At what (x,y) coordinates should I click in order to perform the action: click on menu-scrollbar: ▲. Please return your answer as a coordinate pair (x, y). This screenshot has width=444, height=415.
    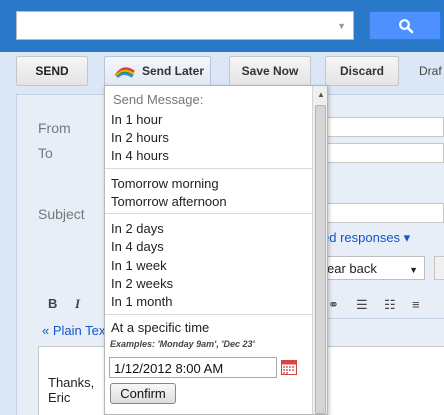
    Looking at the image, I should click on (319, 250).